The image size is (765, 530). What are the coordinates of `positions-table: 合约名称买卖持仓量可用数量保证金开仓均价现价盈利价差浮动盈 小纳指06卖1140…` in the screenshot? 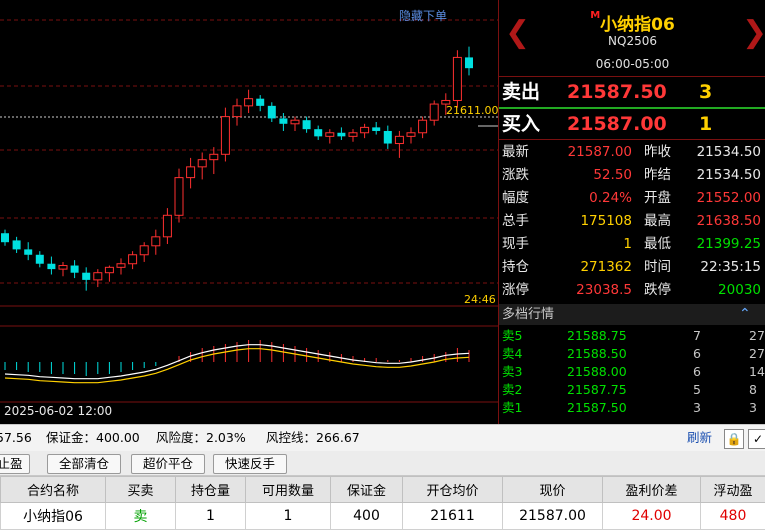 It's located at (382, 503).